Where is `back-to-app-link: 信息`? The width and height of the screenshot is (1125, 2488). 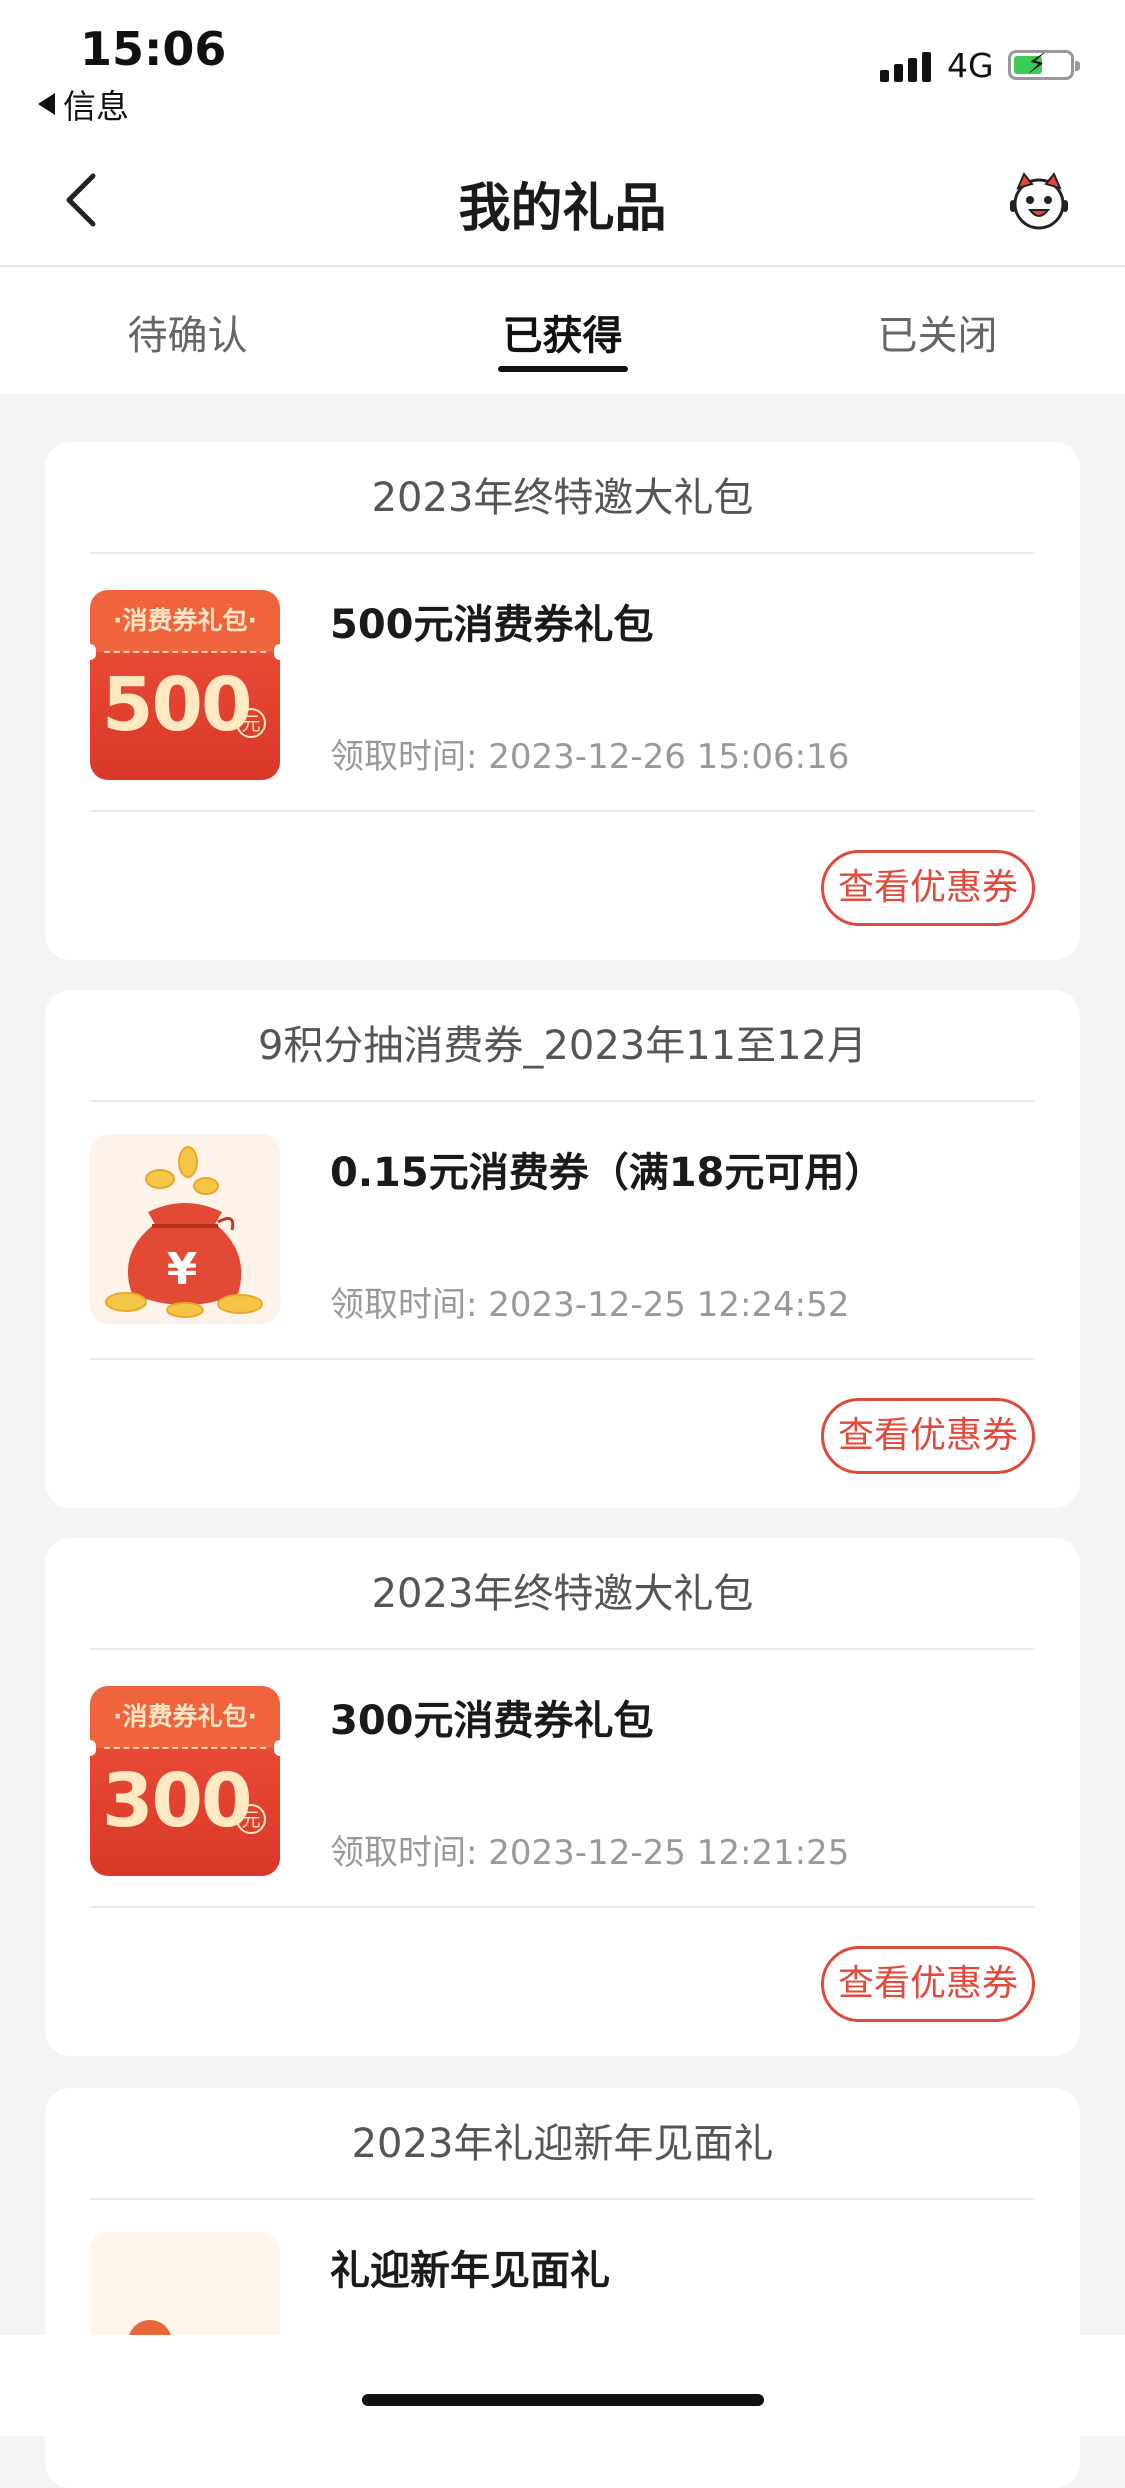
back-to-app-link: 信息 is located at coordinates (83, 104).